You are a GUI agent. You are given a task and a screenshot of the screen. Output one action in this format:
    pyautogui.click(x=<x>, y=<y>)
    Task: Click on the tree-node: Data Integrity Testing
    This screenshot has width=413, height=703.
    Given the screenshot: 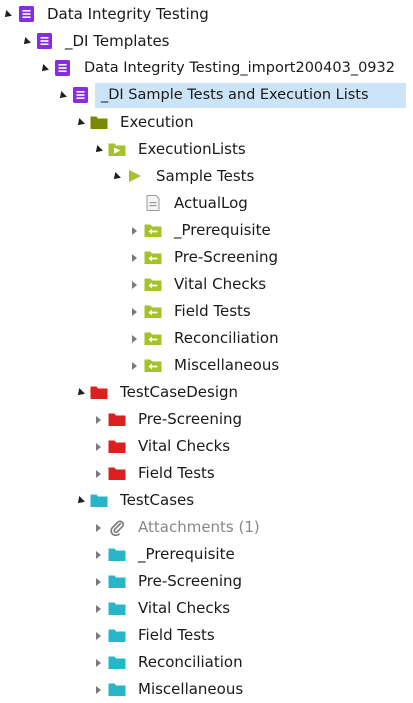 What is the action you would take?
    pyautogui.click(x=206, y=14)
    